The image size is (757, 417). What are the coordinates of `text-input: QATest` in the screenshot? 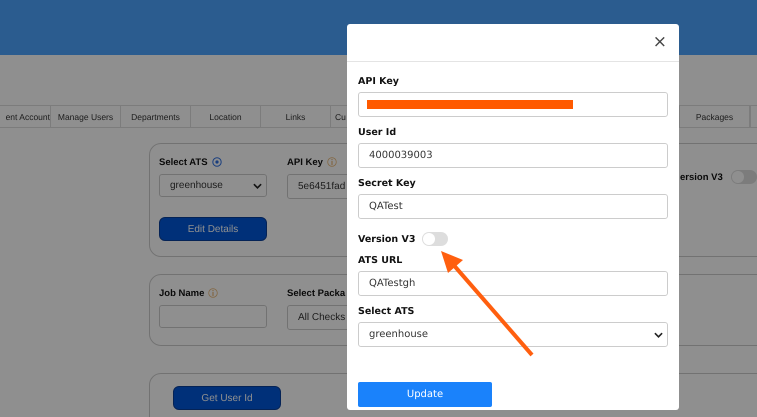 It's located at (513, 206).